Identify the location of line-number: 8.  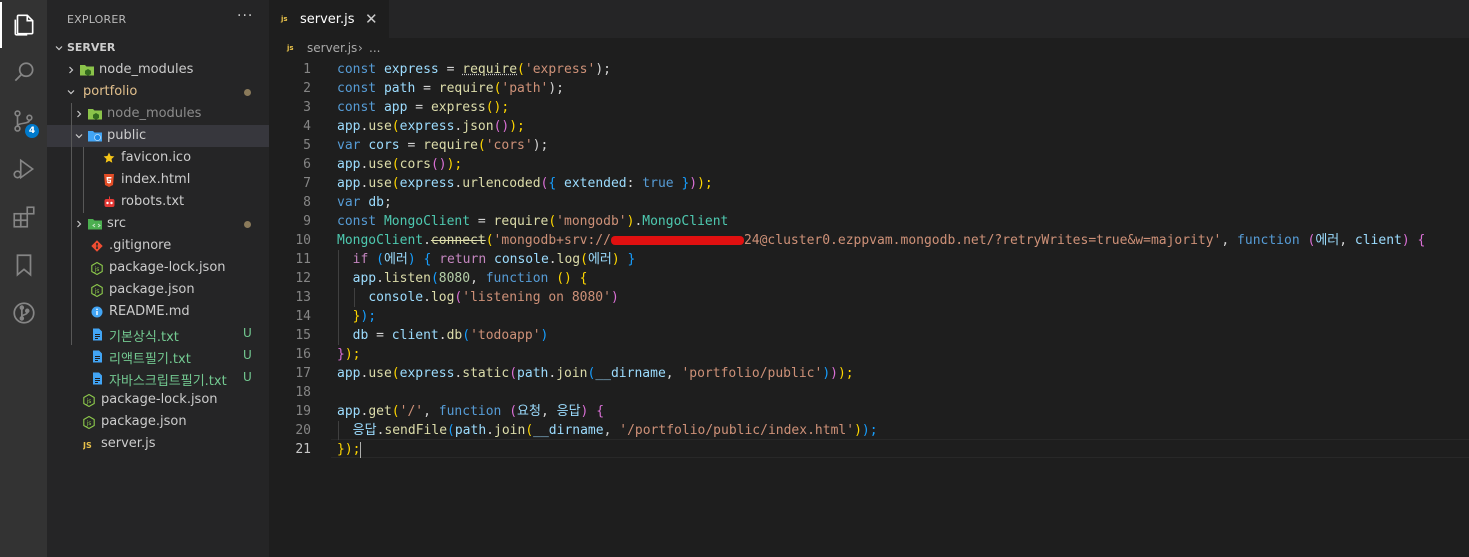
(307, 202).